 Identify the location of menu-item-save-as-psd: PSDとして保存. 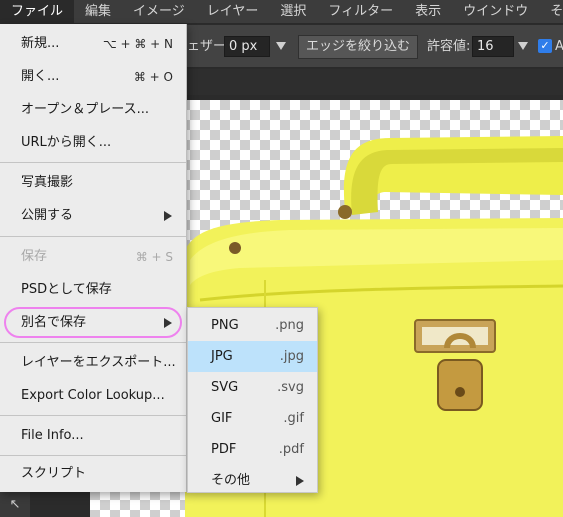
(93, 290).